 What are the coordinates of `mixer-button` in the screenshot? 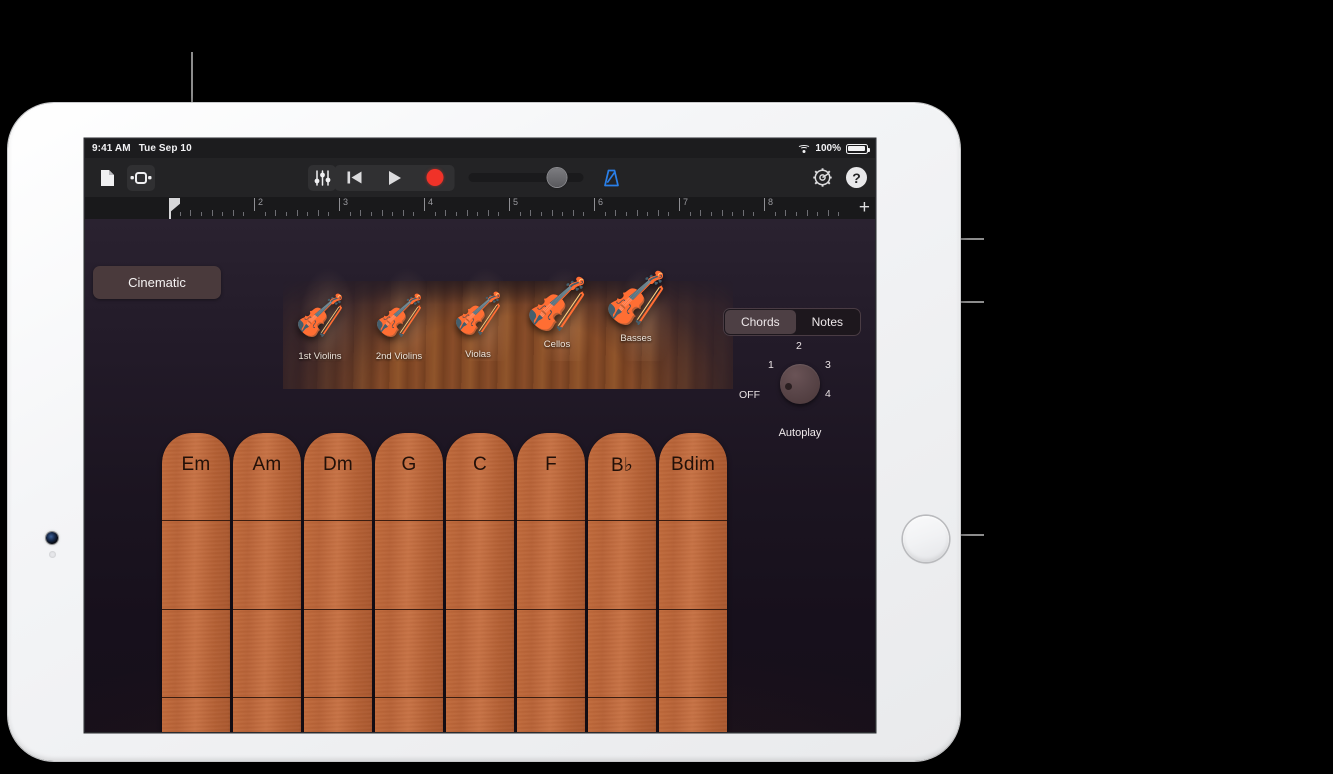 It's located at (322, 177).